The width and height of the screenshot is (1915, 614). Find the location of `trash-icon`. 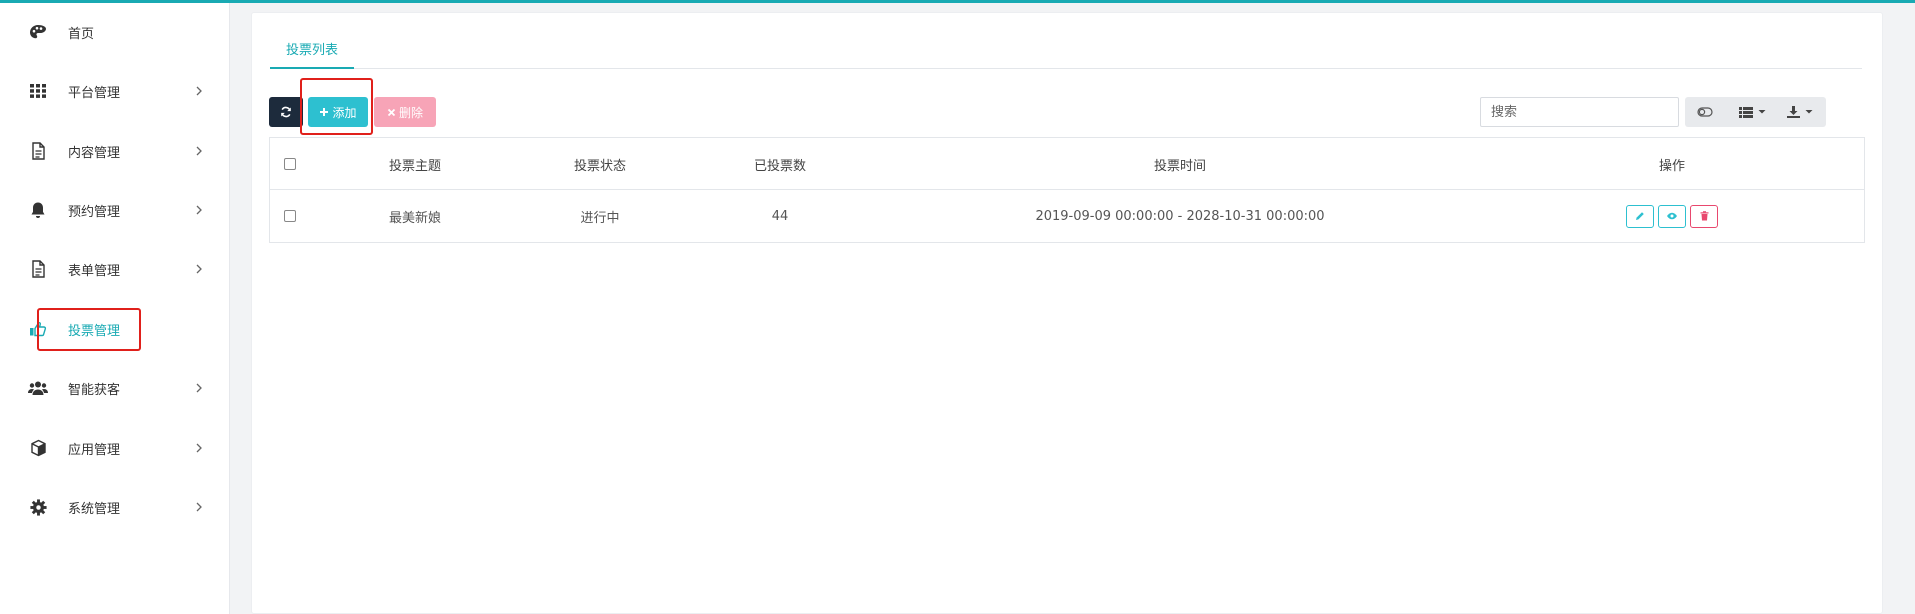

trash-icon is located at coordinates (1704, 216).